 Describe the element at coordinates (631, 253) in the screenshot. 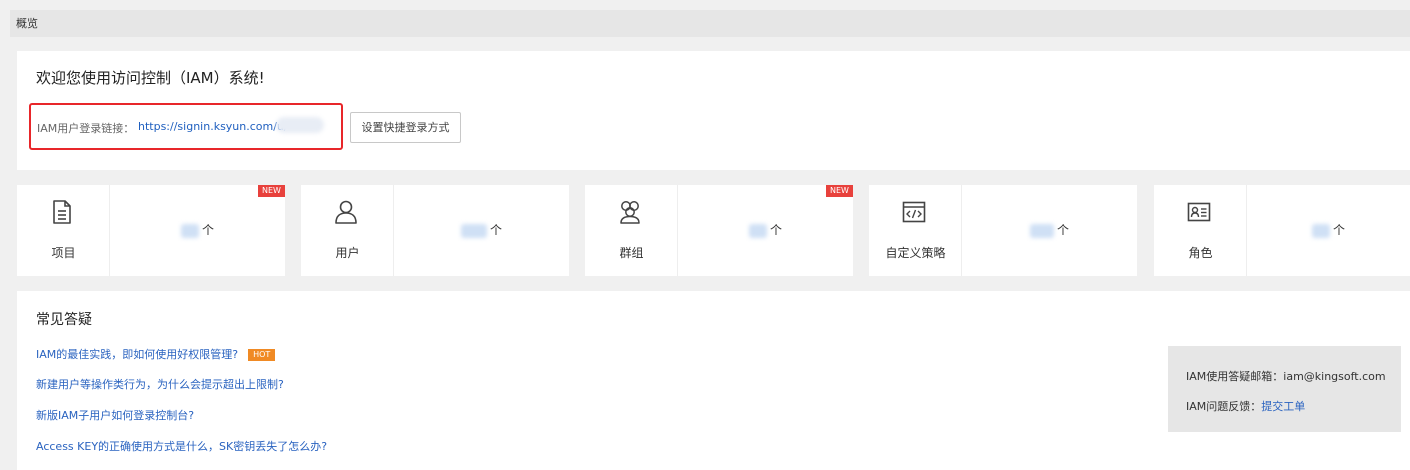

I see `card-label: 群组` at that location.